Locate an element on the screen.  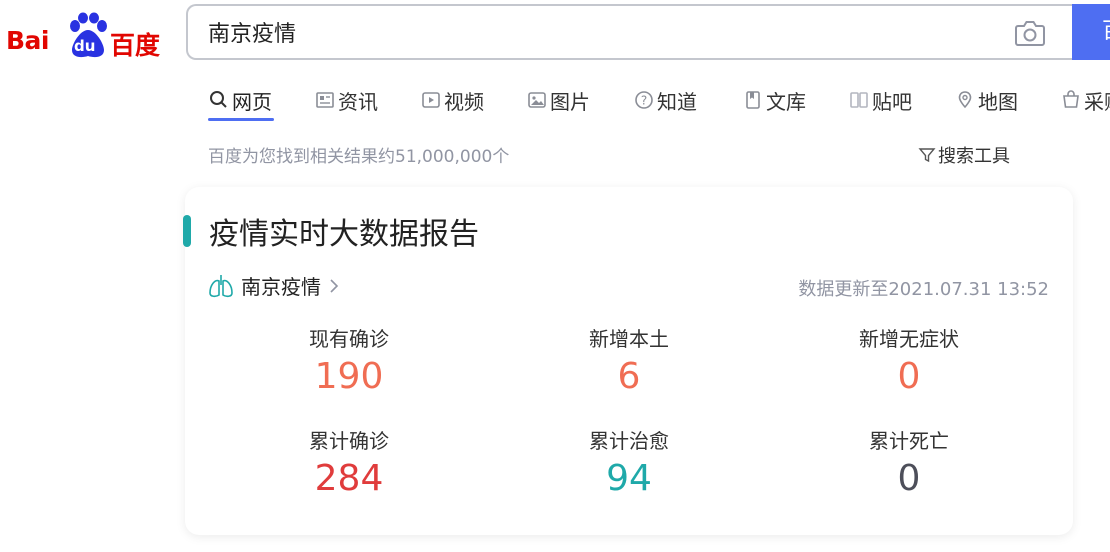
news-icon is located at coordinates (325, 100).